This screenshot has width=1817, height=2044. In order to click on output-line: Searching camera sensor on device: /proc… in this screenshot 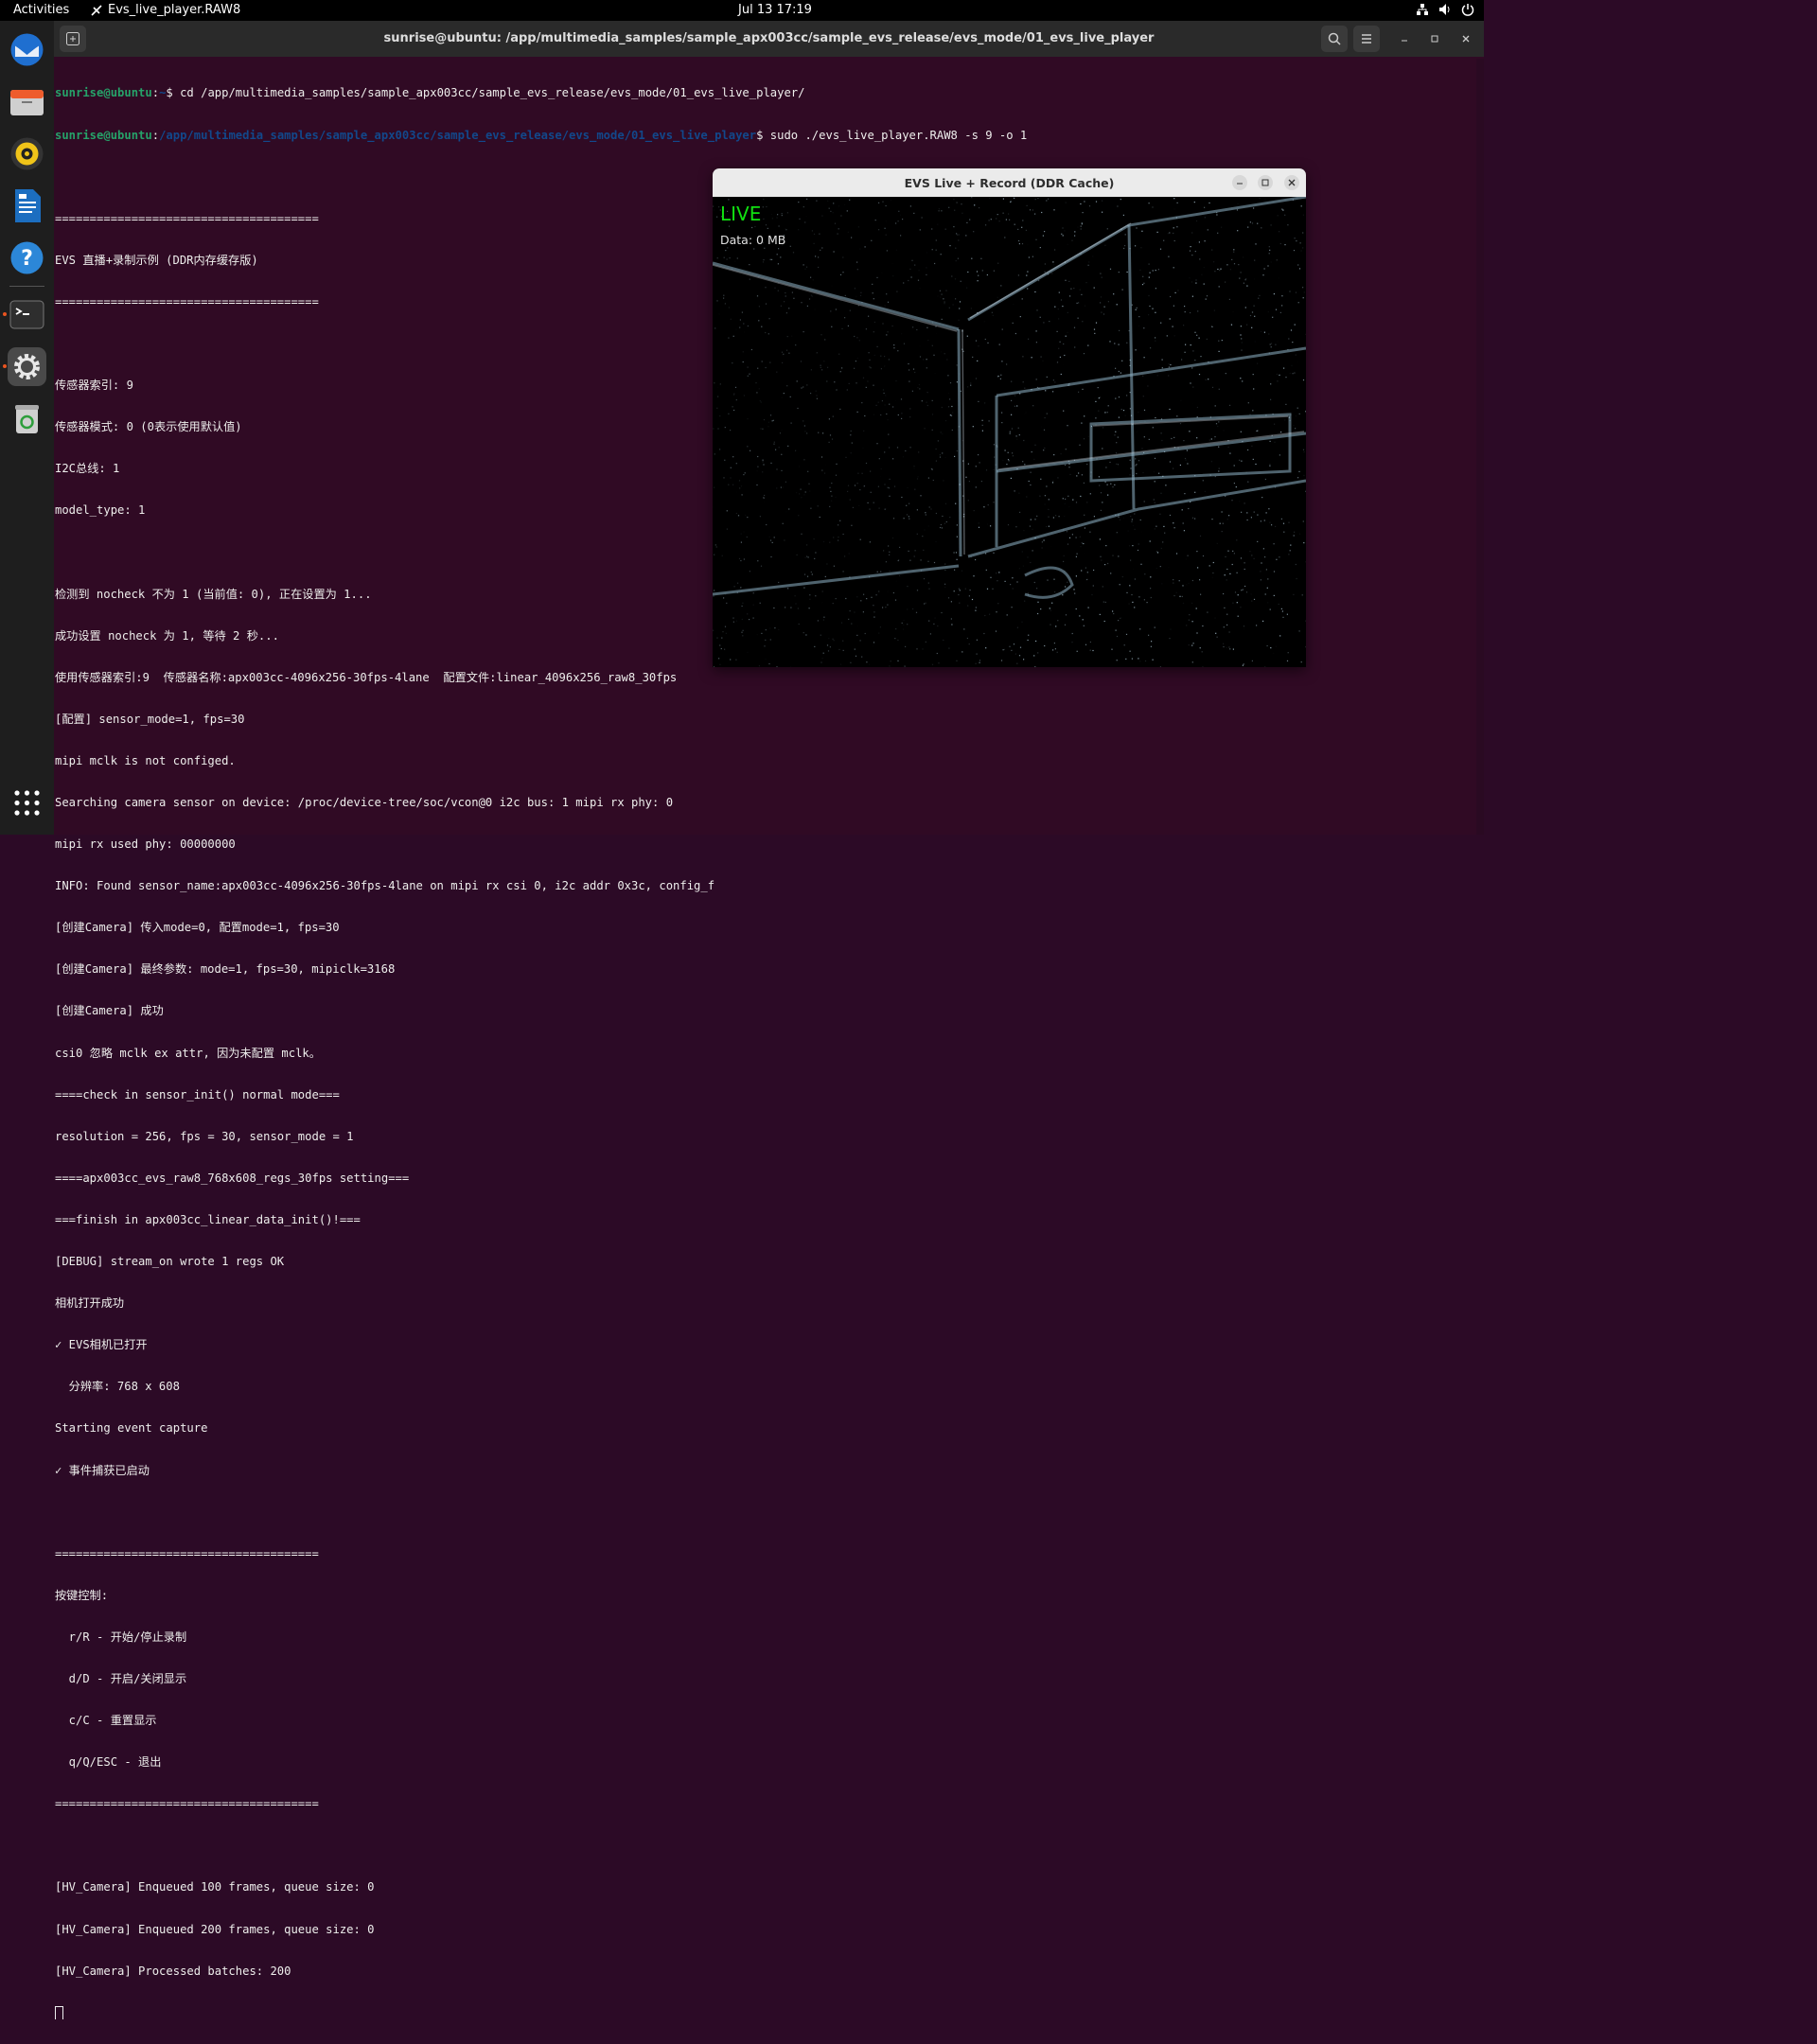, I will do `click(767, 803)`.